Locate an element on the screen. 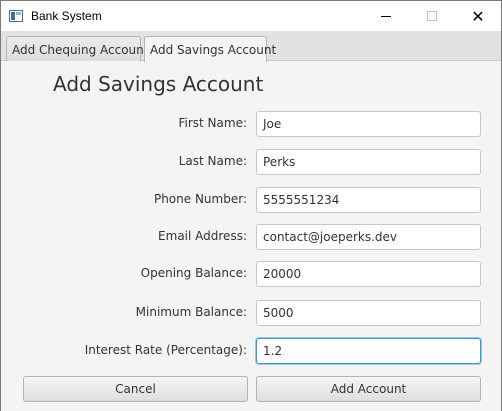 This screenshot has height=411, width=502. phone-number-row: Phone Number: 5555551234 is located at coordinates (251, 200).